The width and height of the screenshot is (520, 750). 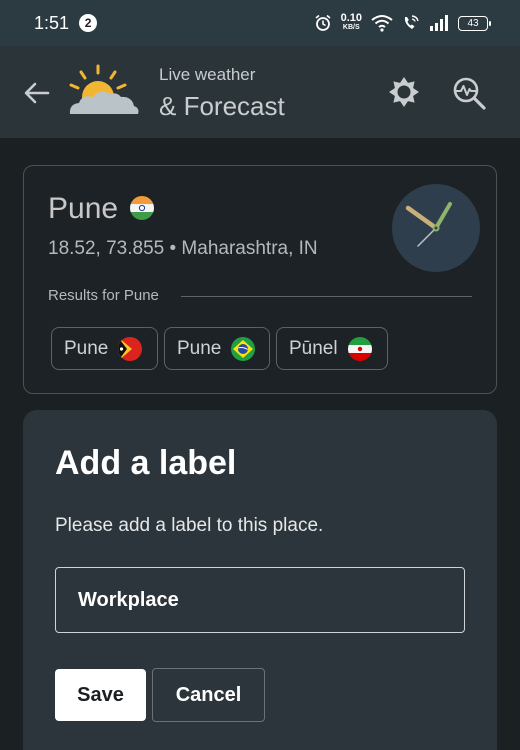 What do you see at coordinates (83, 208) in the screenshot?
I see `location-name: Pune` at bounding box center [83, 208].